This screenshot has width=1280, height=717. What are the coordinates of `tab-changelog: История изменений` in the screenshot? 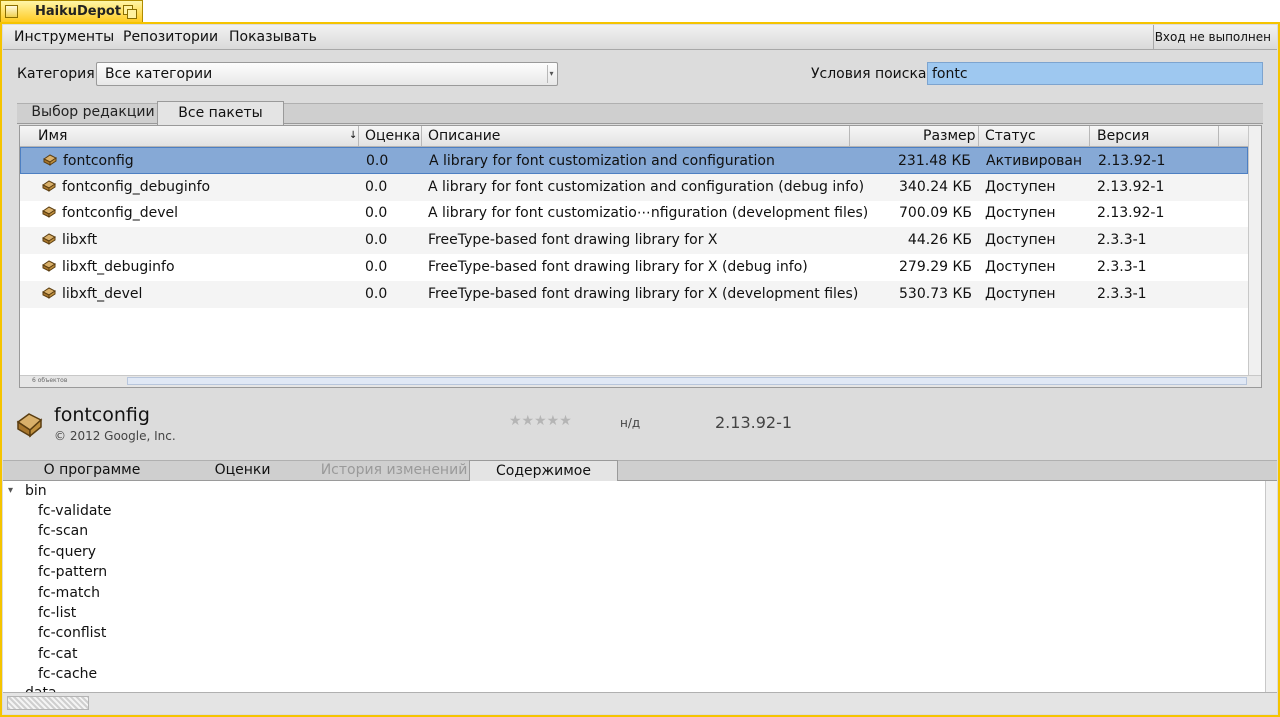 It's located at (394, 470).